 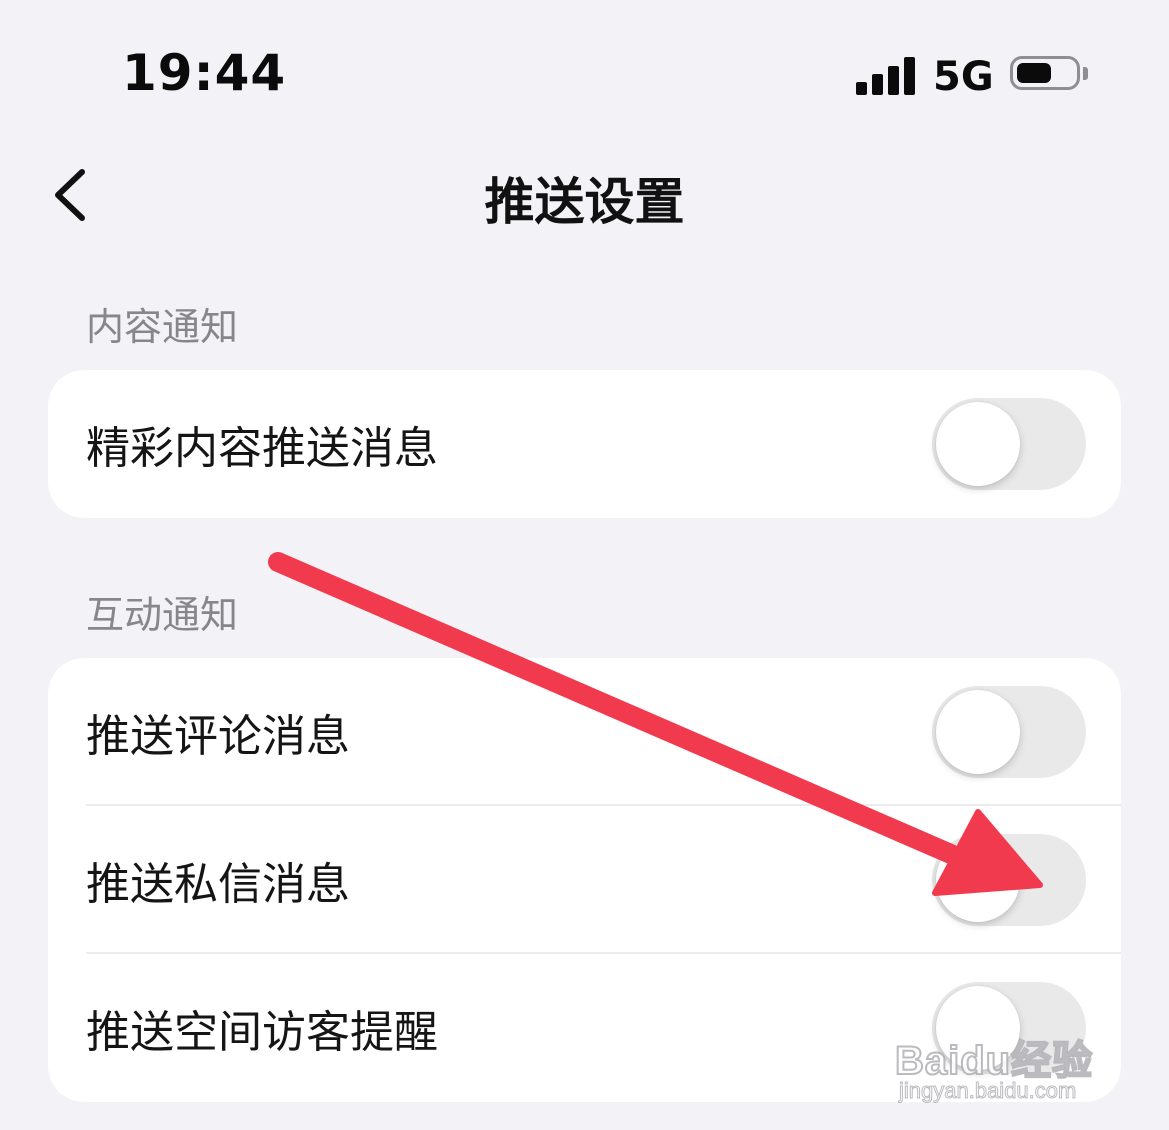 What do you see at coordinates (204, 73) in the screenshot?
I see `status-time: 19:44` at bounding box center [204, 73].